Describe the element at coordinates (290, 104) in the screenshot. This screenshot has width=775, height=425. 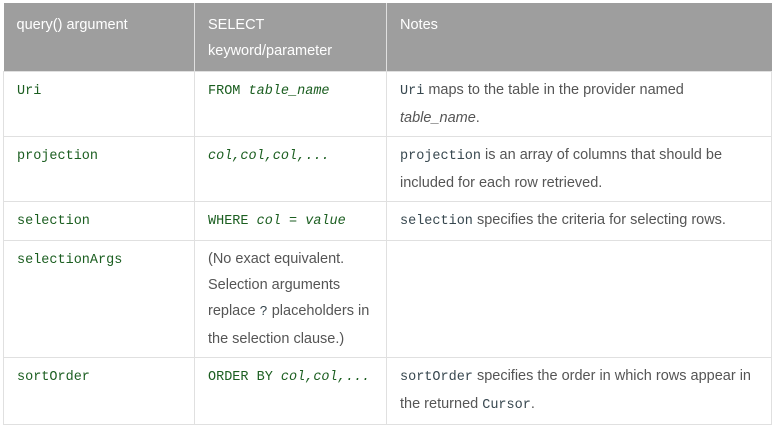
I see `sql-cell: FROM table_name` at that location.